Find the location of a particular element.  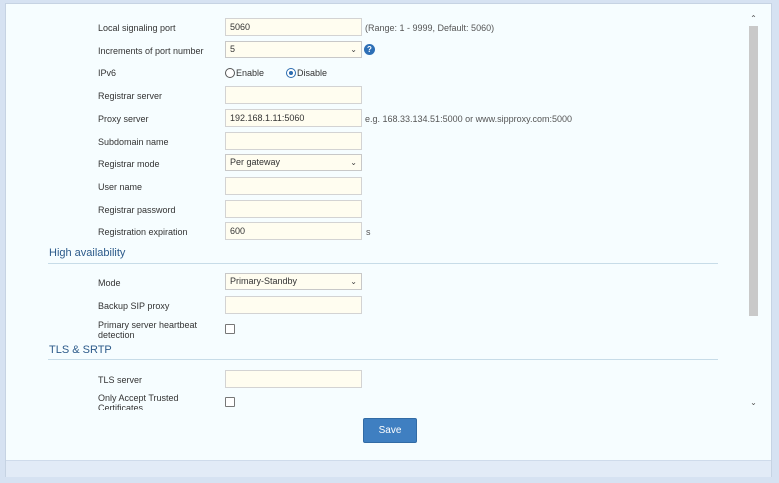

trusted-certs-row: Only Accept Trusted Certificates is located at coordinates (376, 401).